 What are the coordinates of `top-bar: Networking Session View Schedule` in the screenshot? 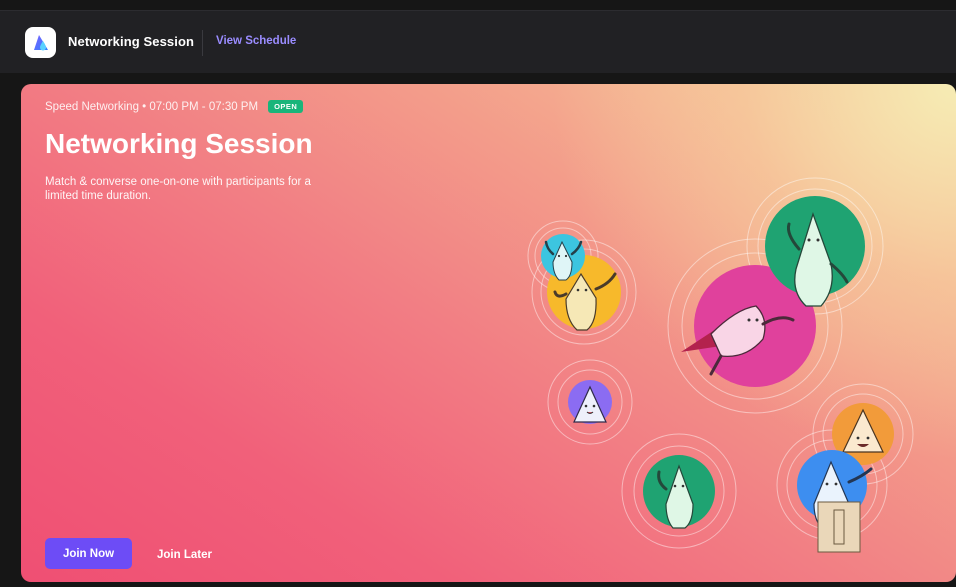 It's located at (478, 41).